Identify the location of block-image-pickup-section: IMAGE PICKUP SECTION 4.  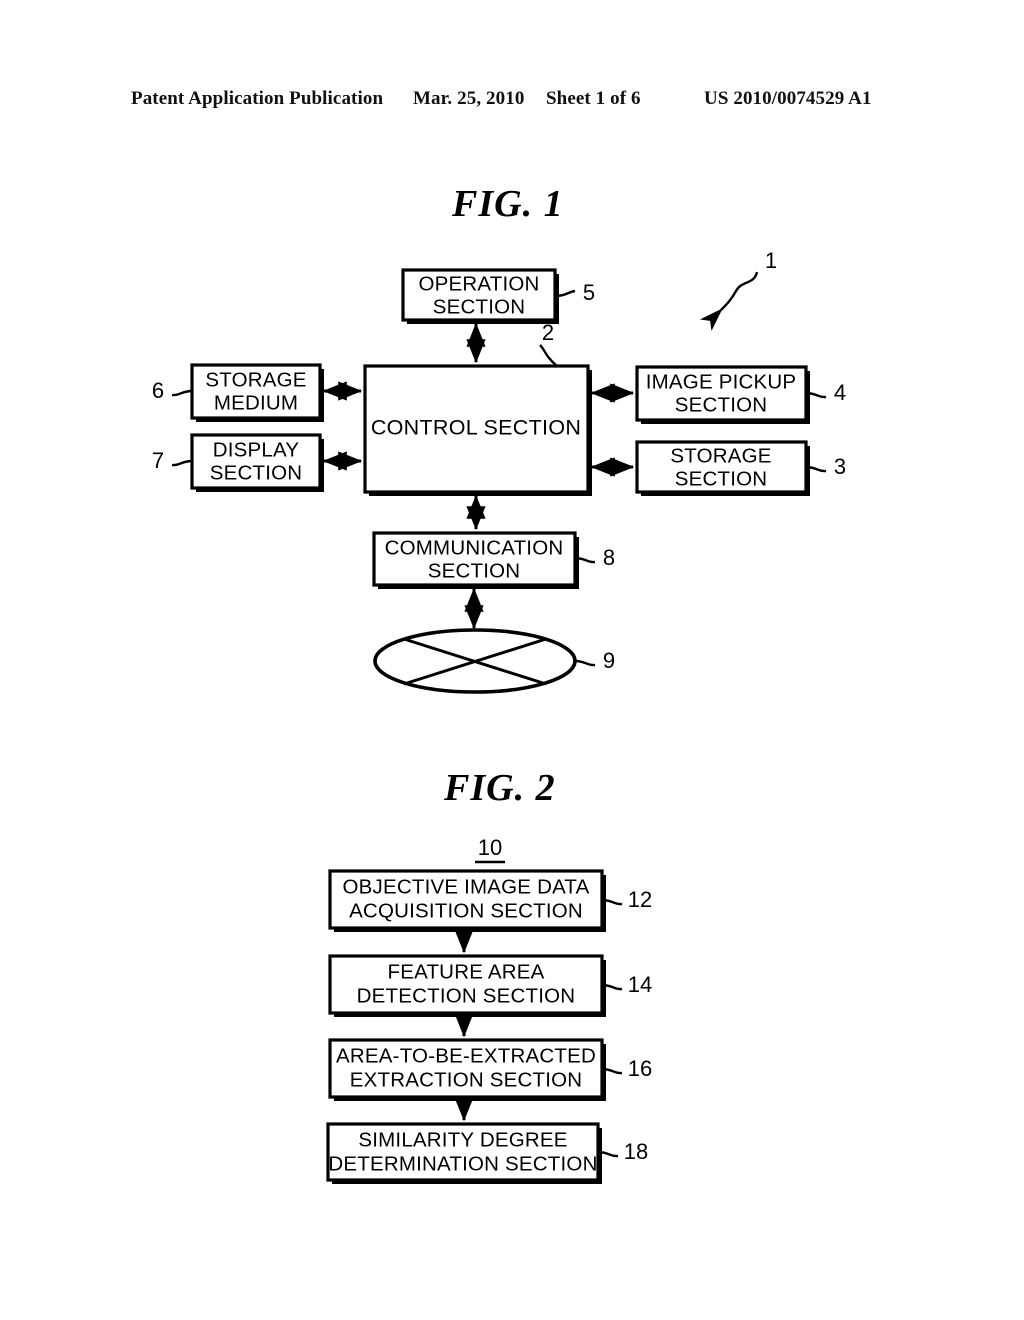
(740, 394).